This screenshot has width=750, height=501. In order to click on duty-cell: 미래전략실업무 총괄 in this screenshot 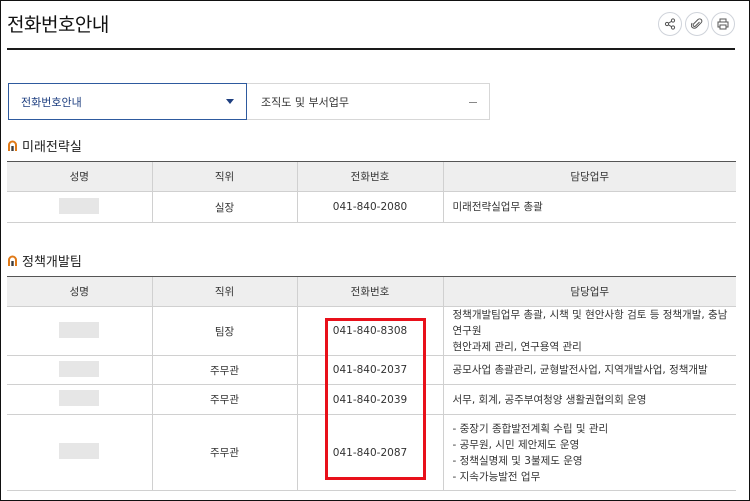, I will do `click(589, 207)`.